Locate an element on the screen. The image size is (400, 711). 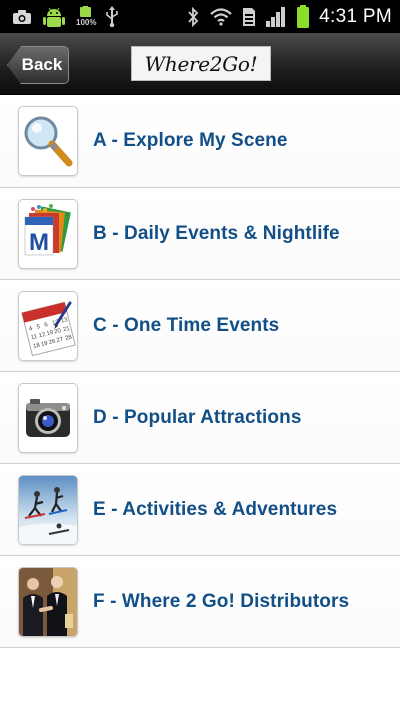
battery-icon is located at coordinates (303, 16).